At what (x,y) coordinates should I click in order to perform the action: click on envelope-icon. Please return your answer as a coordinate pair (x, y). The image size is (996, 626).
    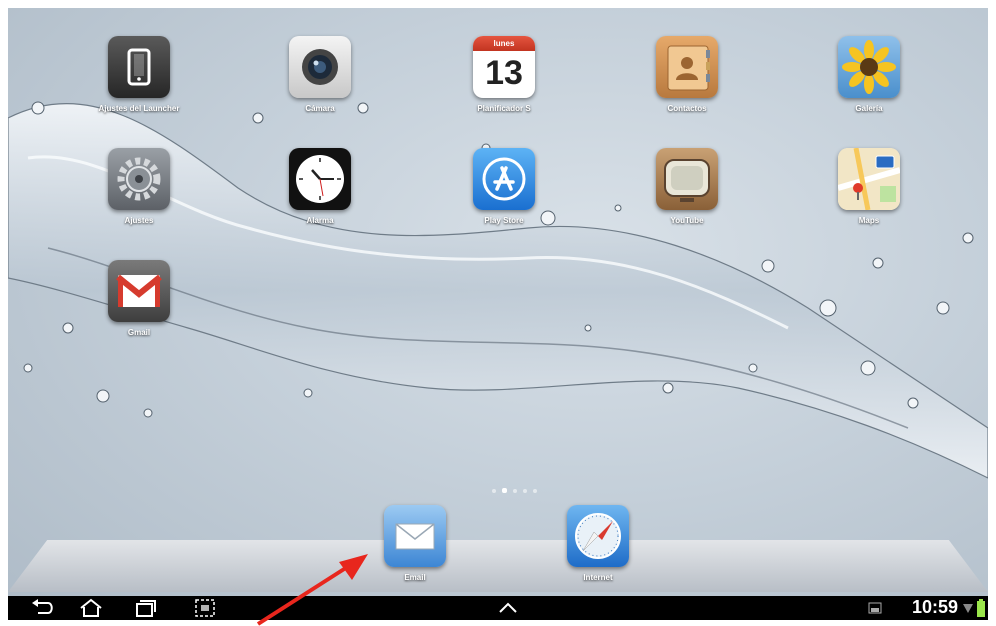
    Looking at the image, I should click on (415, 536).